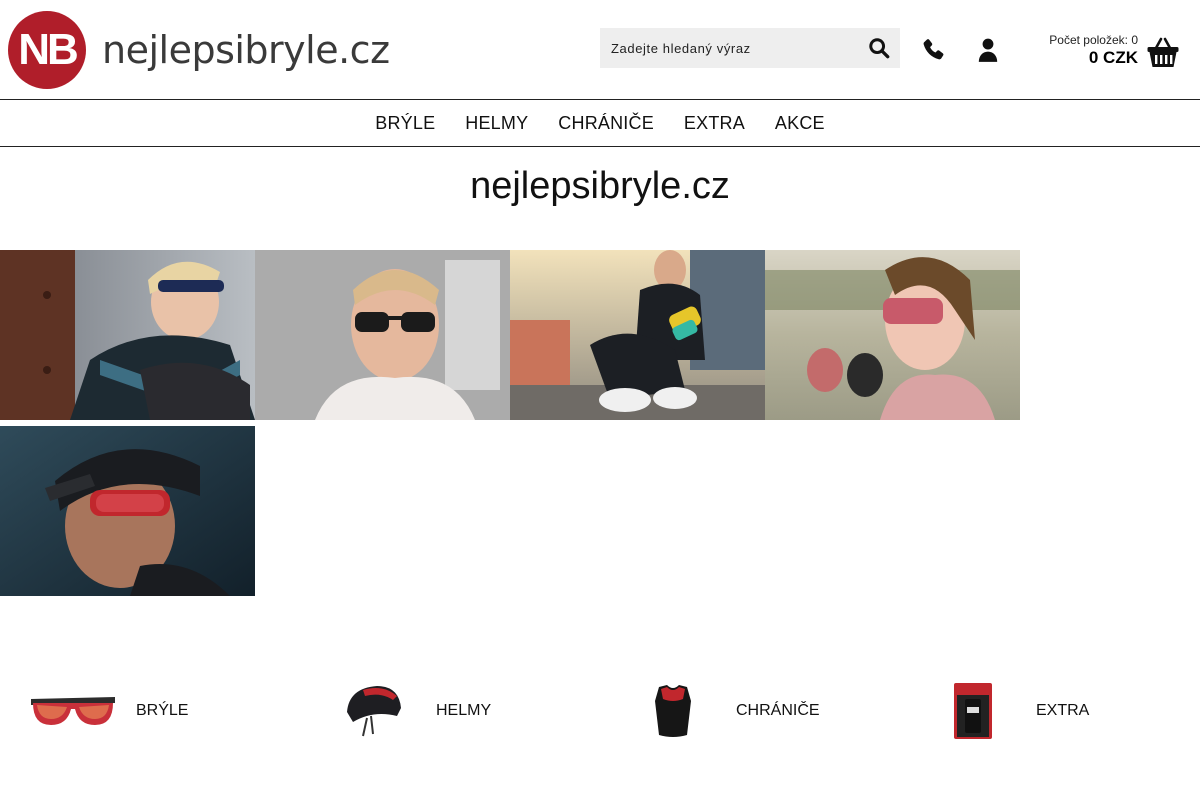  I want to click on cart-total: 0 CZK, so click(1113, 57).